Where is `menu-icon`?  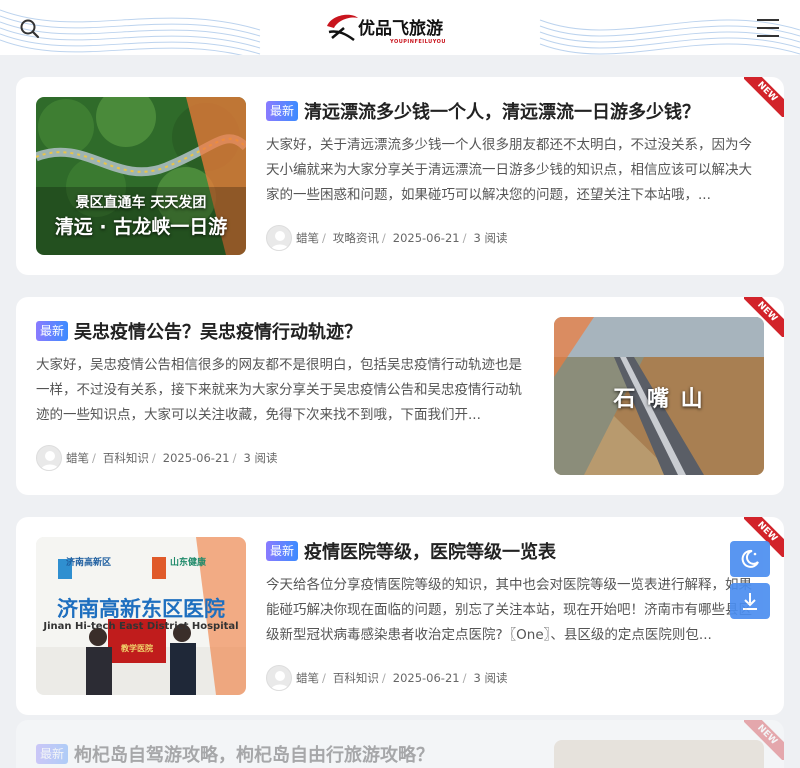
menu-icon is located at coordinates (768, 28).